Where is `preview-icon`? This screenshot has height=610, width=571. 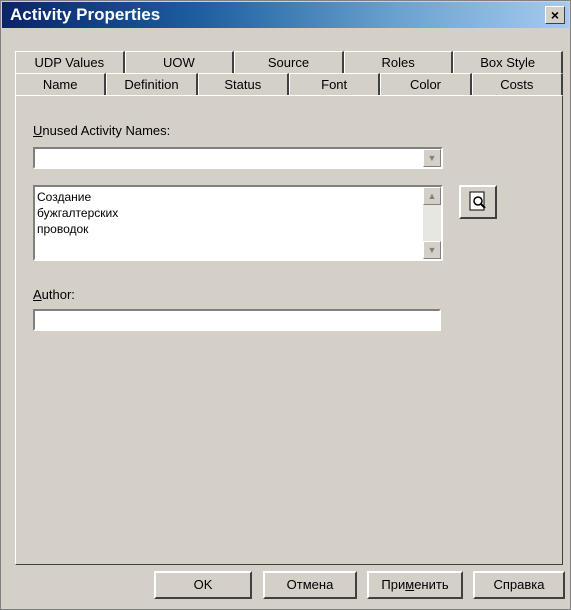 preview-icon is located at coordinates (477, 201).